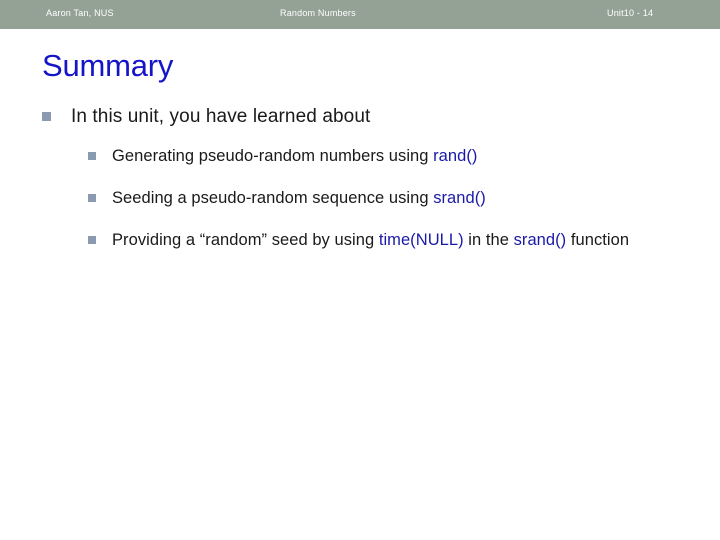  Describe the element at coordinates (245, 240) in the screenshot. I see `sub-item-text-pre: Providing a “random” seed by using` at that location.